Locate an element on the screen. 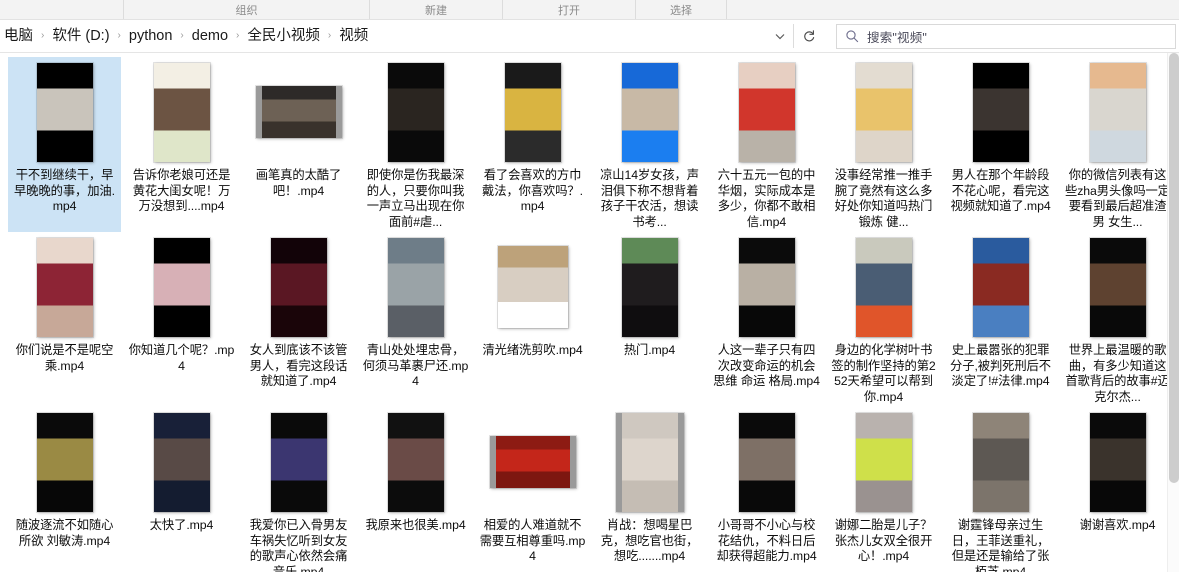  file-tile: 干不到继续干，早早晚晚的事，加油.mp4 is located at coordinates (64, 144).